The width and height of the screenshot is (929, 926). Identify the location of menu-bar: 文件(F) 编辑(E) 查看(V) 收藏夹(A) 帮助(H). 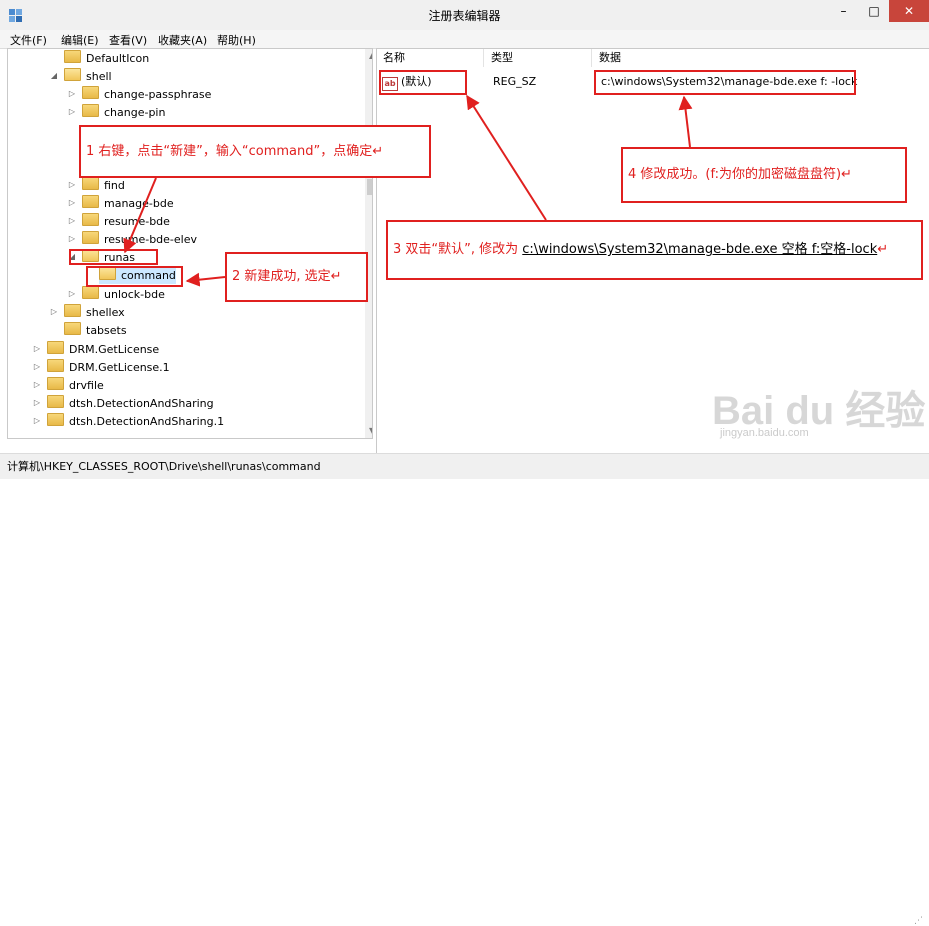
(464, 39).